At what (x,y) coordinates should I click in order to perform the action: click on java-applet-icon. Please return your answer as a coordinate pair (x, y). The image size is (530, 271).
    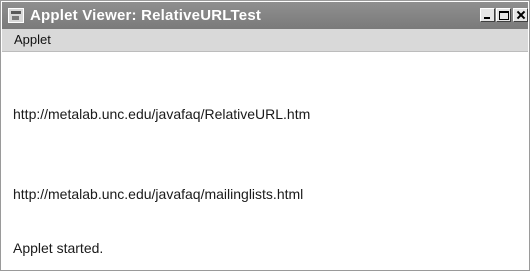
    Looking at the image, I should click on (16, 15).